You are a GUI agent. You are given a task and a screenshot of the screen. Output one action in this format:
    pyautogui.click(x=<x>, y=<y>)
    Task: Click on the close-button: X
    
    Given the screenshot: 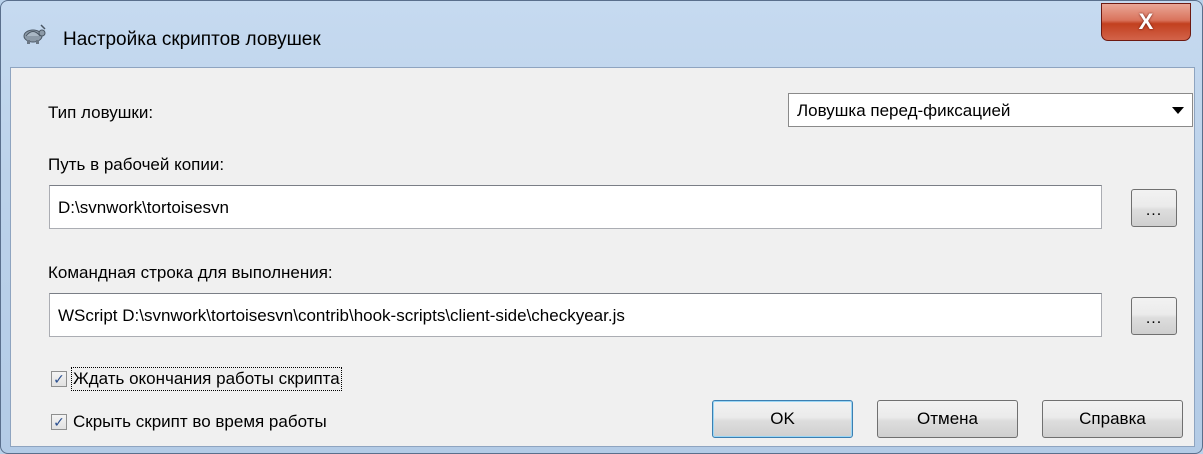 What is the action you would take?
    pyautogui.click(x=1146, y=22)
    